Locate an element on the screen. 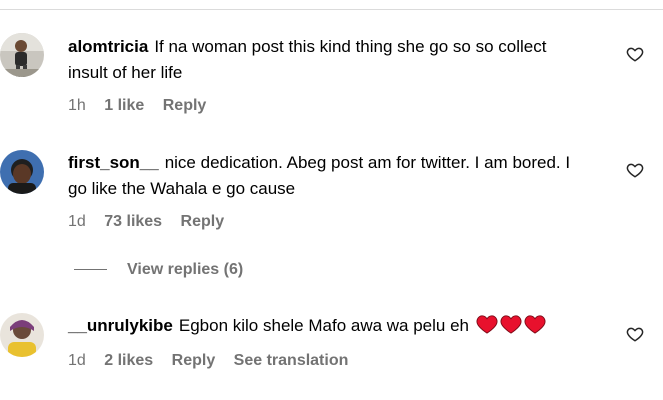 This screenshot has height=400, width=663. comment-likes: 2 likes is located at coordinates (128, 360).